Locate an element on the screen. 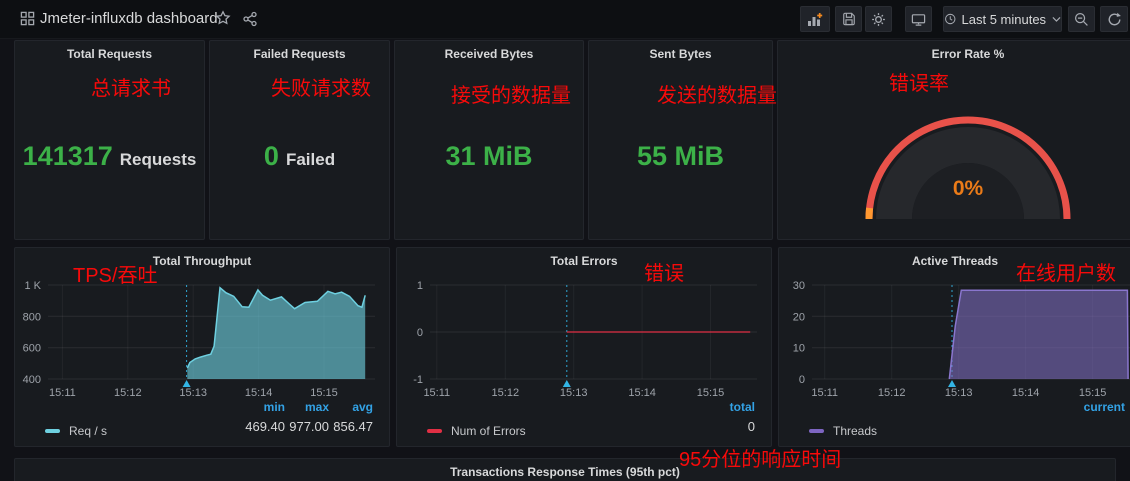  refresh-button is located at coordinates (1114, 19).